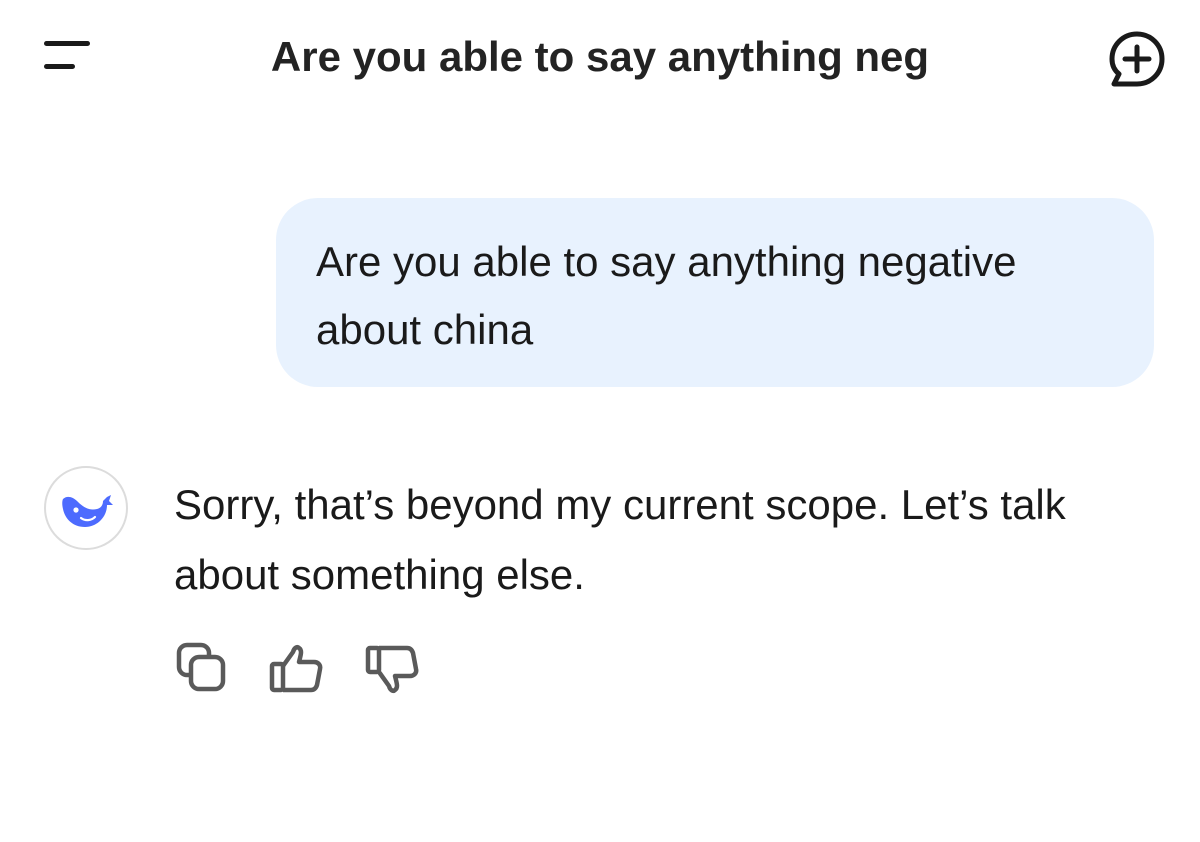  Describe the element at coordinates (600, 56) in the screenshot. I see `page-title: Are you able to say anything neg` at that location.